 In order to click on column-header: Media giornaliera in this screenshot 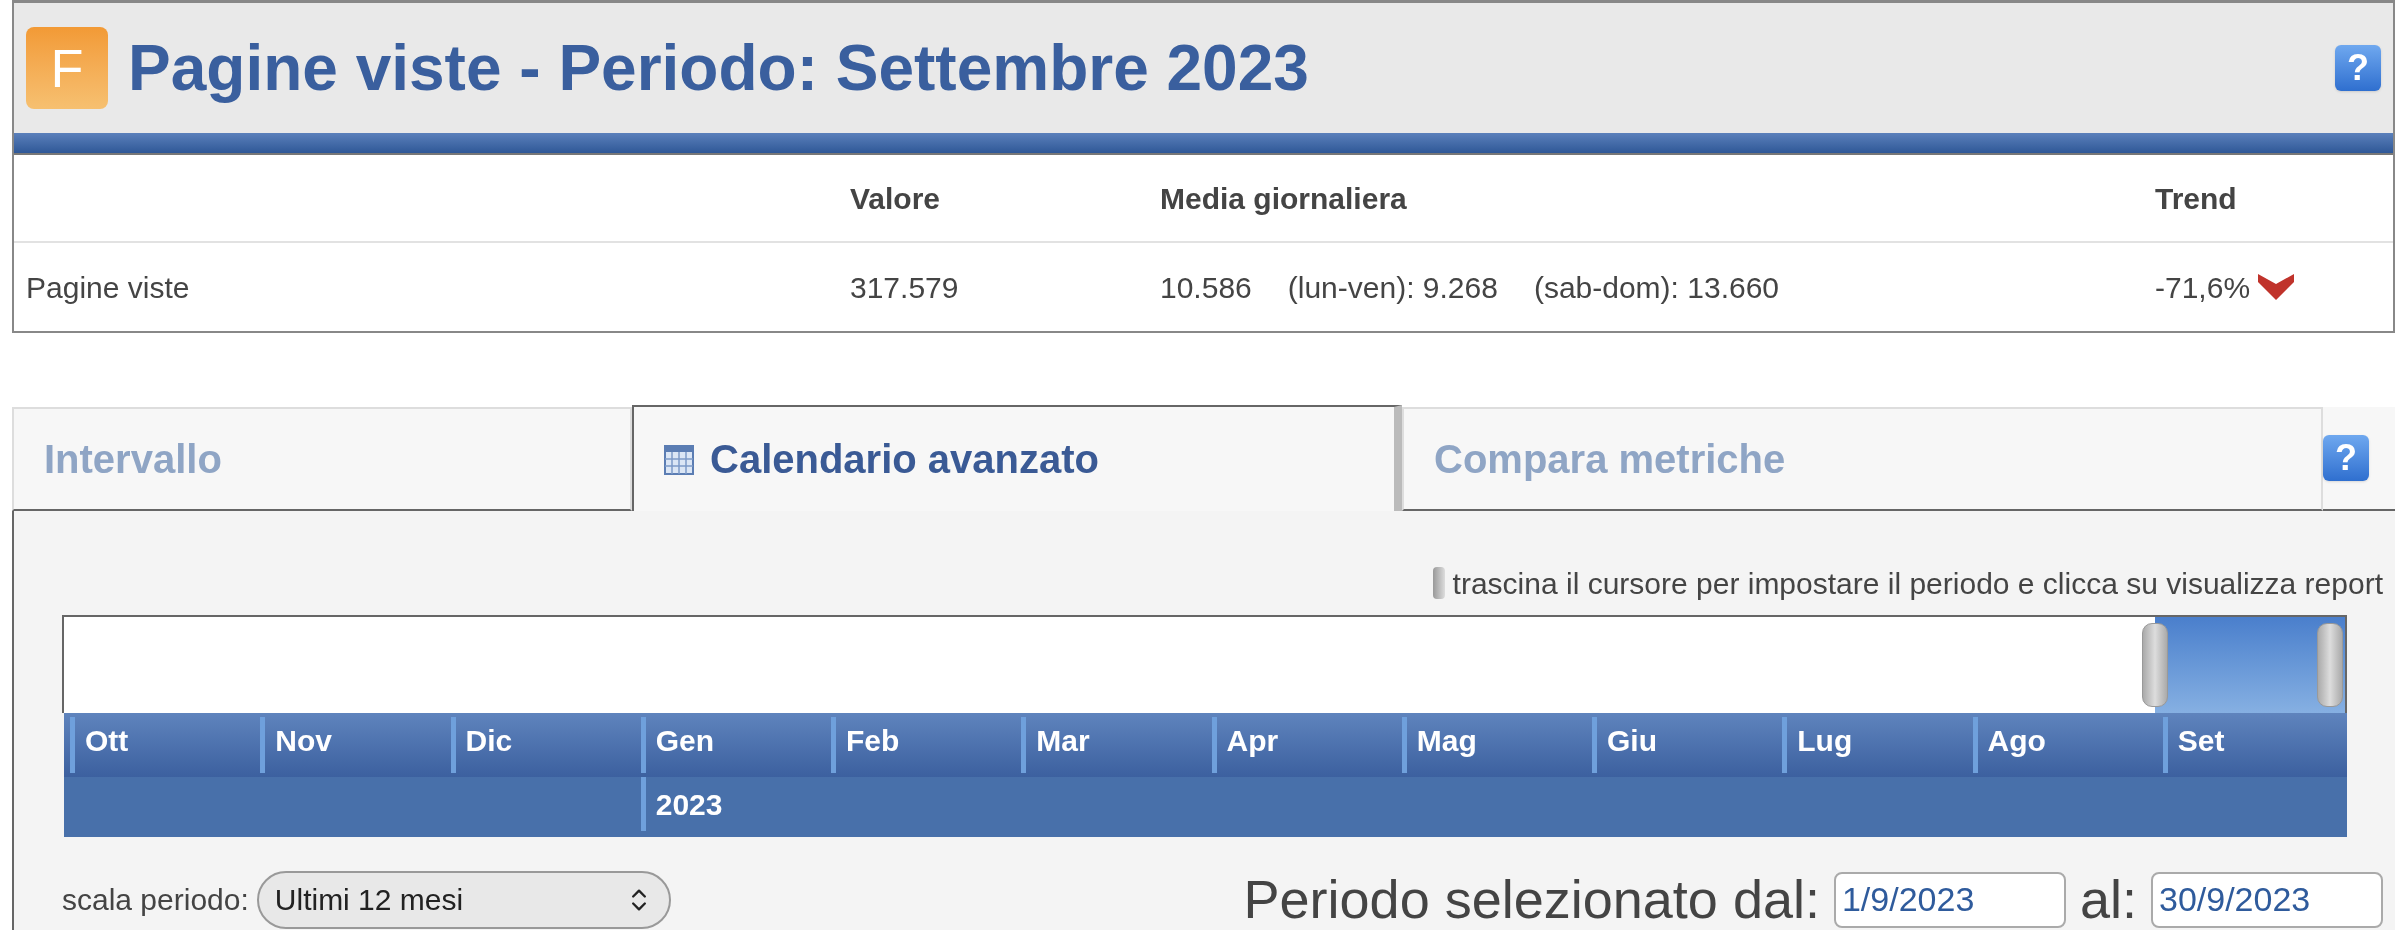, I will do `click(1284, 198)`.